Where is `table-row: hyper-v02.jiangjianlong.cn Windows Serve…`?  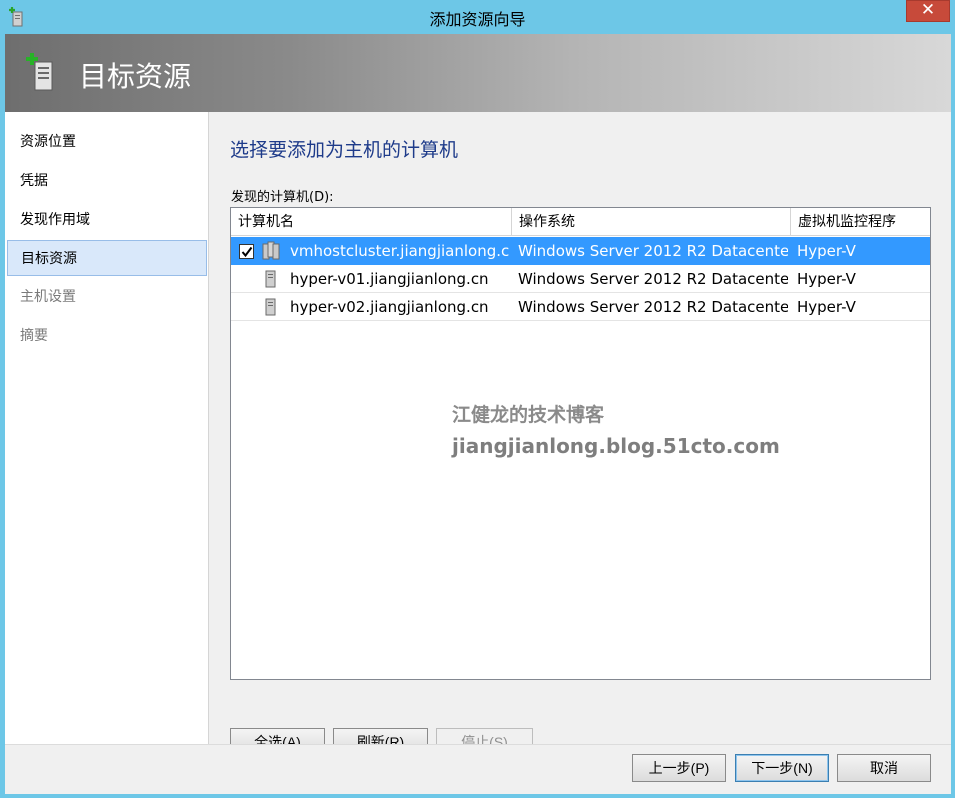 table-row: hyper-v02.jiangjianlong.cn Windows Serve… is located at coordinates (580, 307).